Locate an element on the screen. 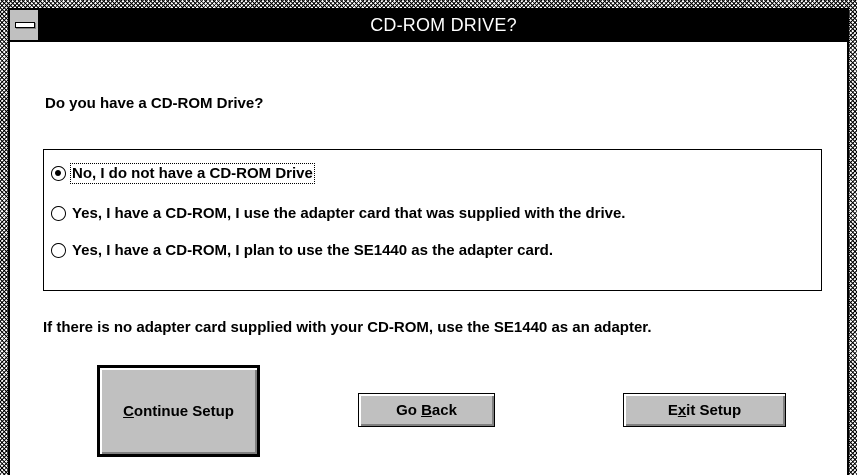 This screenshot has height=475, width=857. continue-setup-button: Continue Setup is located at coordinates (178, 411).